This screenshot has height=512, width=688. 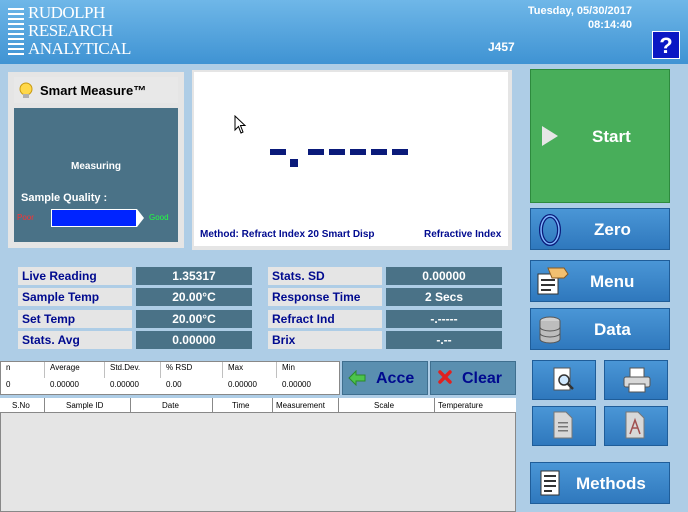 What do you see at coordinates (26, 90) in the screenshot?
I see `lightbulb-icon` at bounding box center [26, 90].